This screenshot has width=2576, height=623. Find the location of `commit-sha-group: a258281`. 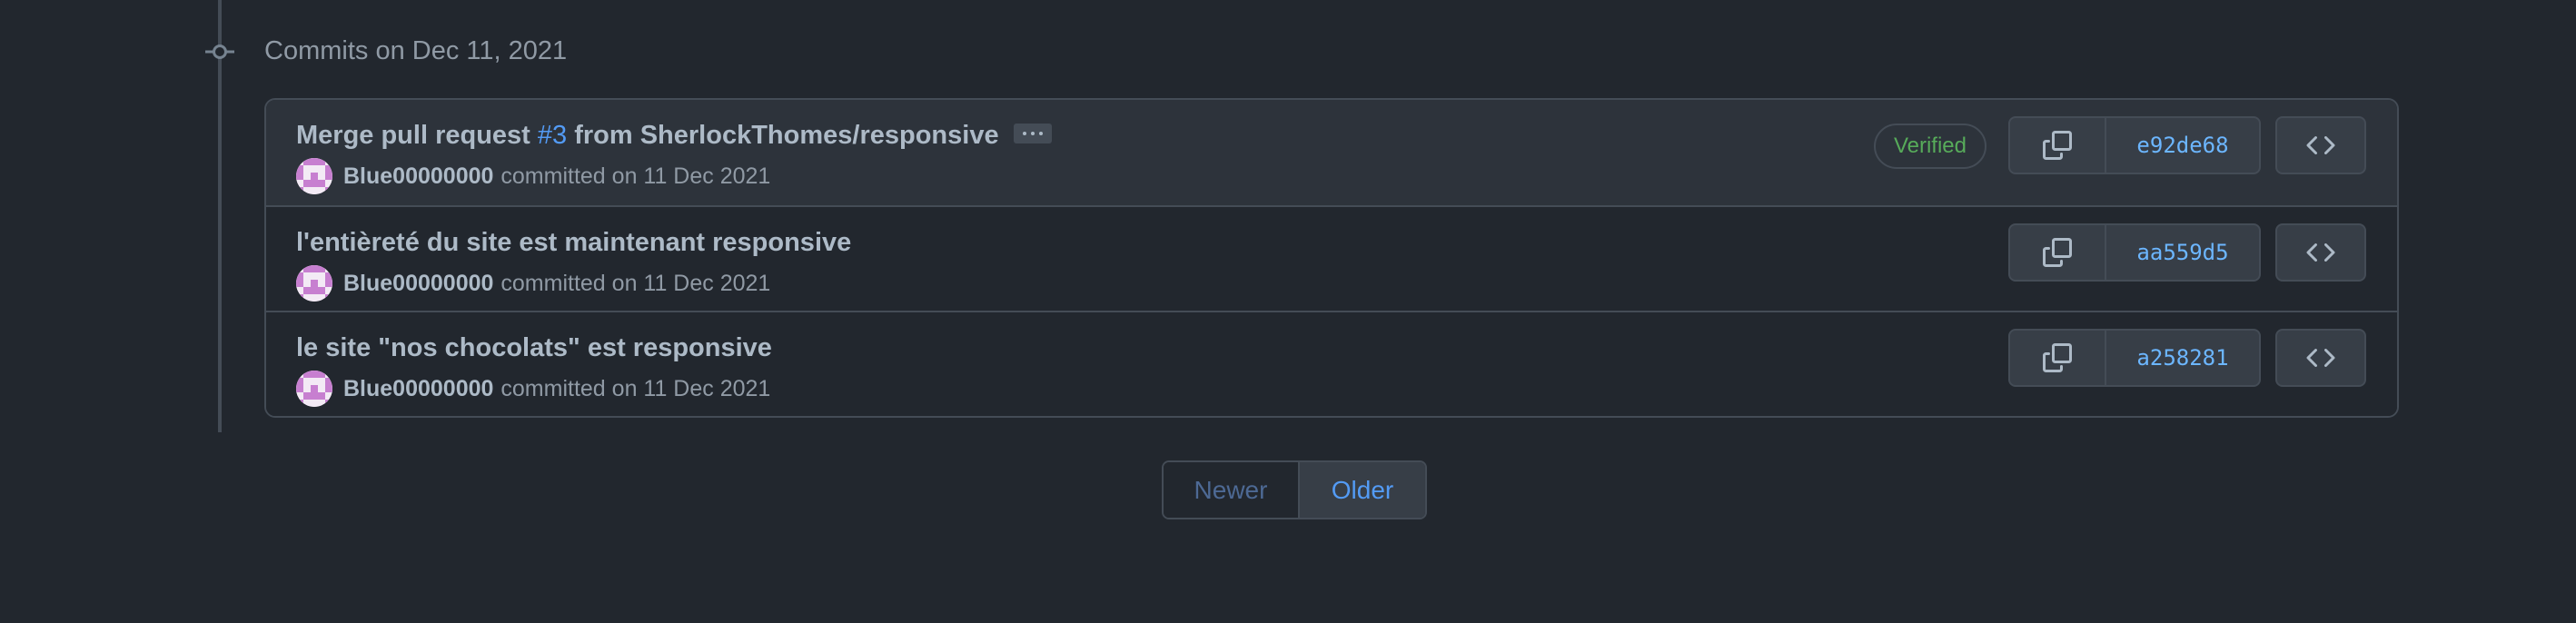

commit-sha-group: a258281 is located at coordinates (2134, 358).